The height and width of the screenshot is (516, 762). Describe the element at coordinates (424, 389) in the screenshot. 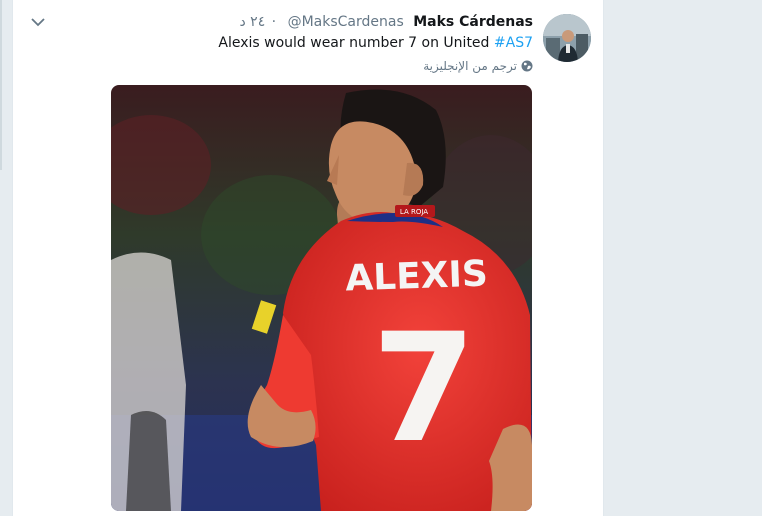

I see `jersey-number-text: 7` at that location.